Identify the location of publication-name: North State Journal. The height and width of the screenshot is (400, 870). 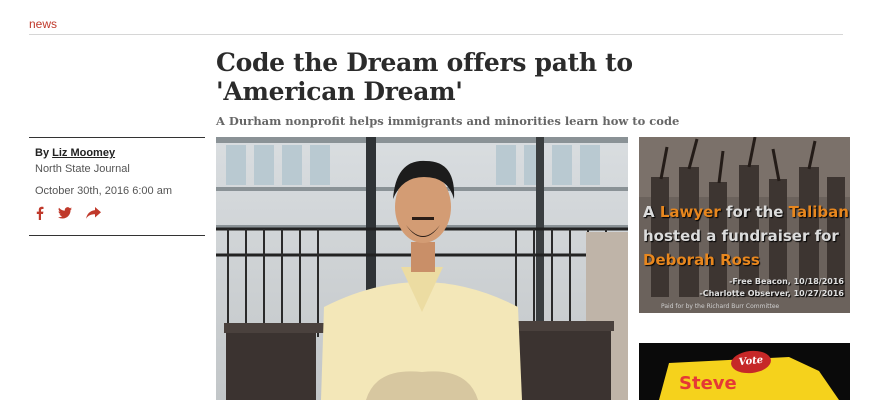
(82, 169).